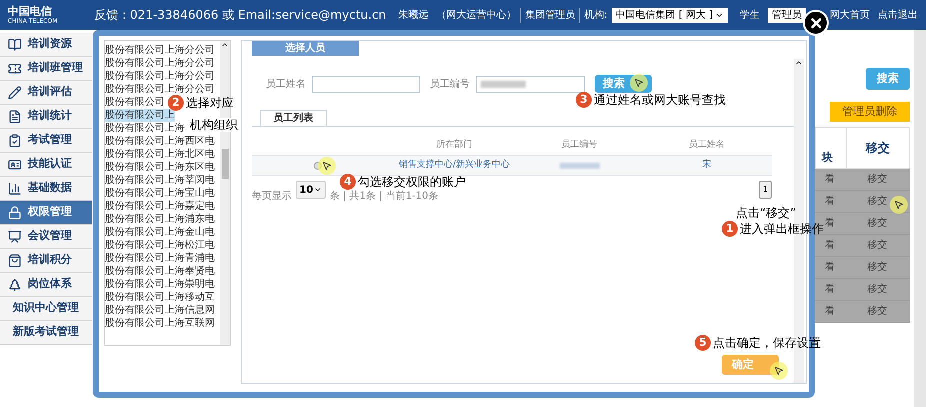 The height and width of the screenshot is (407, 926). Describe the element at coordinates (765, 190) in the screenshot. I see `page-button: 1` at that location.